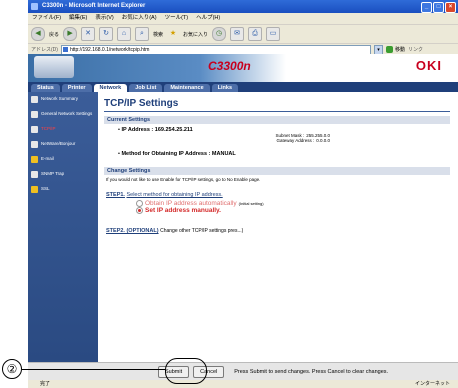 This screenshot has width=458, height=388. What do you see at coordinates (44, 50) in the screenshot?
I see `address-label: アドレス(D)` at bounding box center [44, 50].